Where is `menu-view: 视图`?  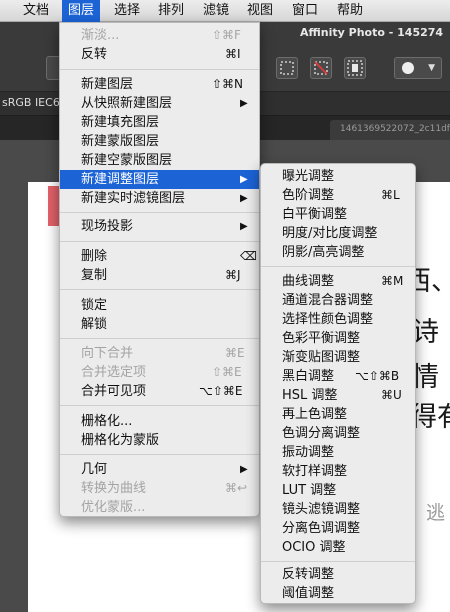 menu-view: 视图 is located at coordinates (260, 11).